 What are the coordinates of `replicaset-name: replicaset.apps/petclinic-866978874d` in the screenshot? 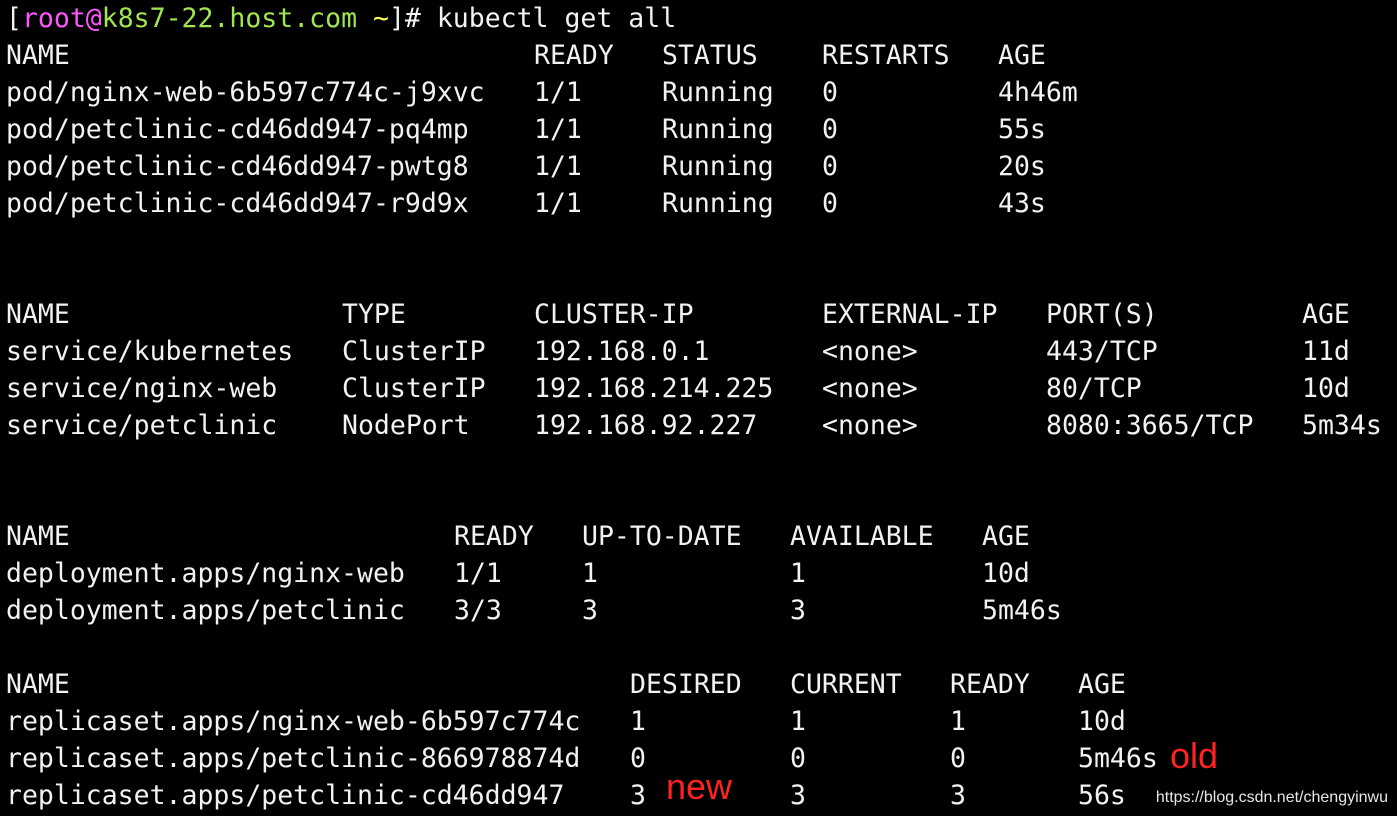 It's located at (293, 758).